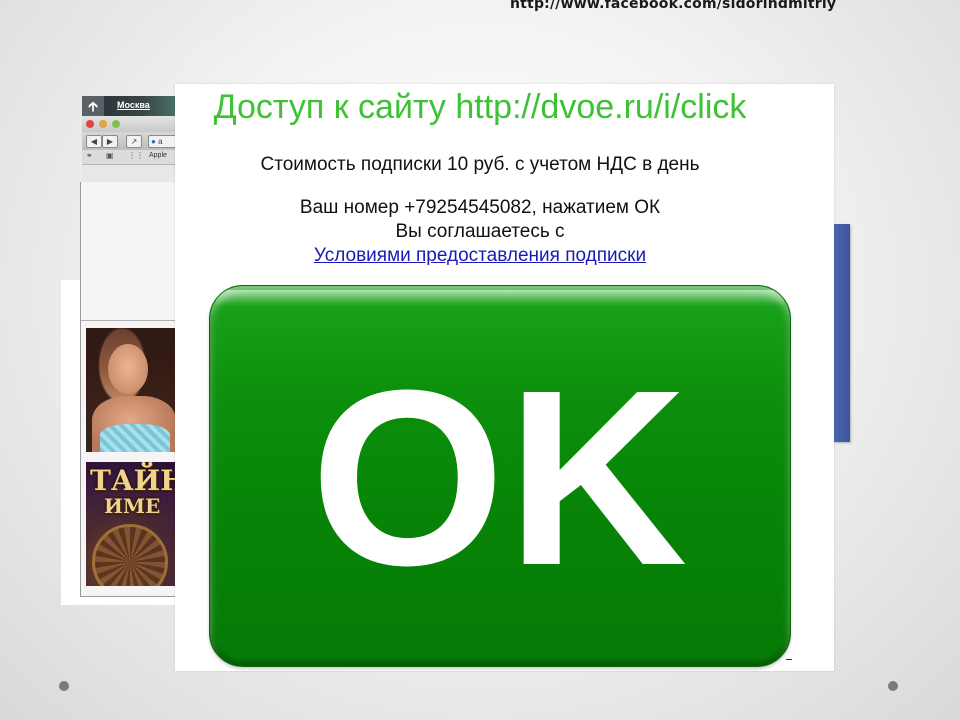 The image size is (960, 720). Describe the element at coordinates (130, 555) in the screenshot. I see `game-clock-dial-icon` at that location.